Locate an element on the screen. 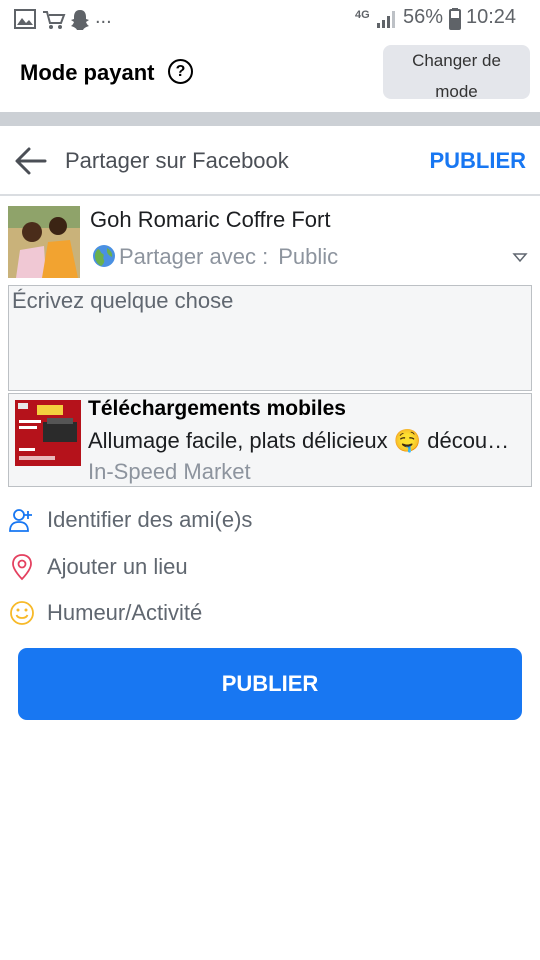 The height and width of the screenshot is (960, 540). mode-bar: Mode payant ? Changer de mode is located at coordinates (270, 75).